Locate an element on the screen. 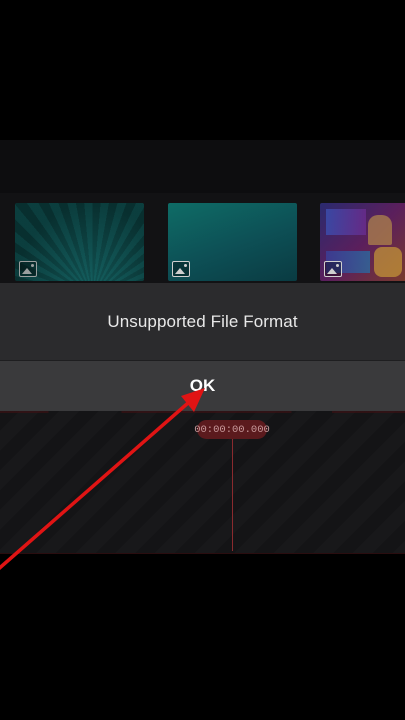 This screenshot has height=720, width=405. media-thumbnails is located at coordinates (202, 238).